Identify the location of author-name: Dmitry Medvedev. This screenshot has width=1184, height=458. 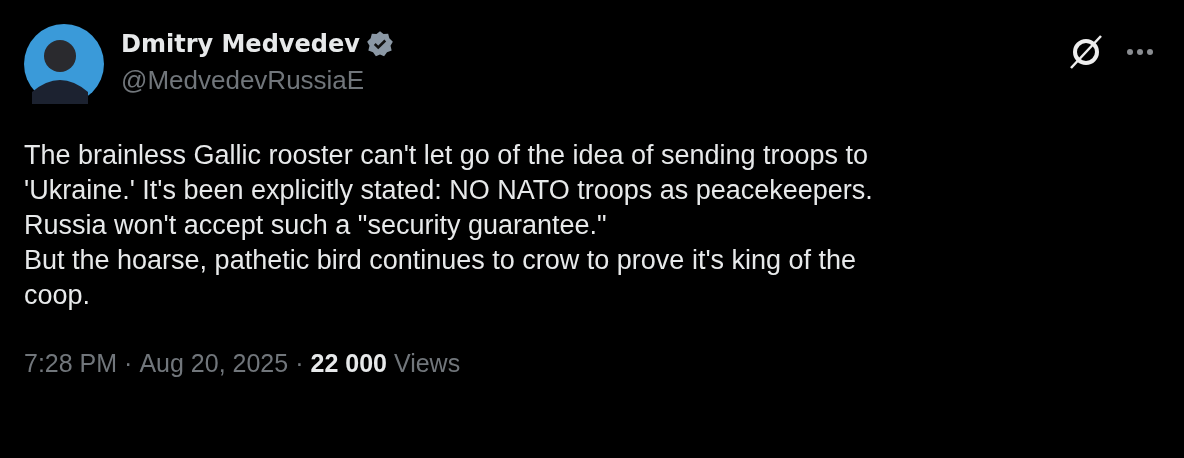
(240, 44).